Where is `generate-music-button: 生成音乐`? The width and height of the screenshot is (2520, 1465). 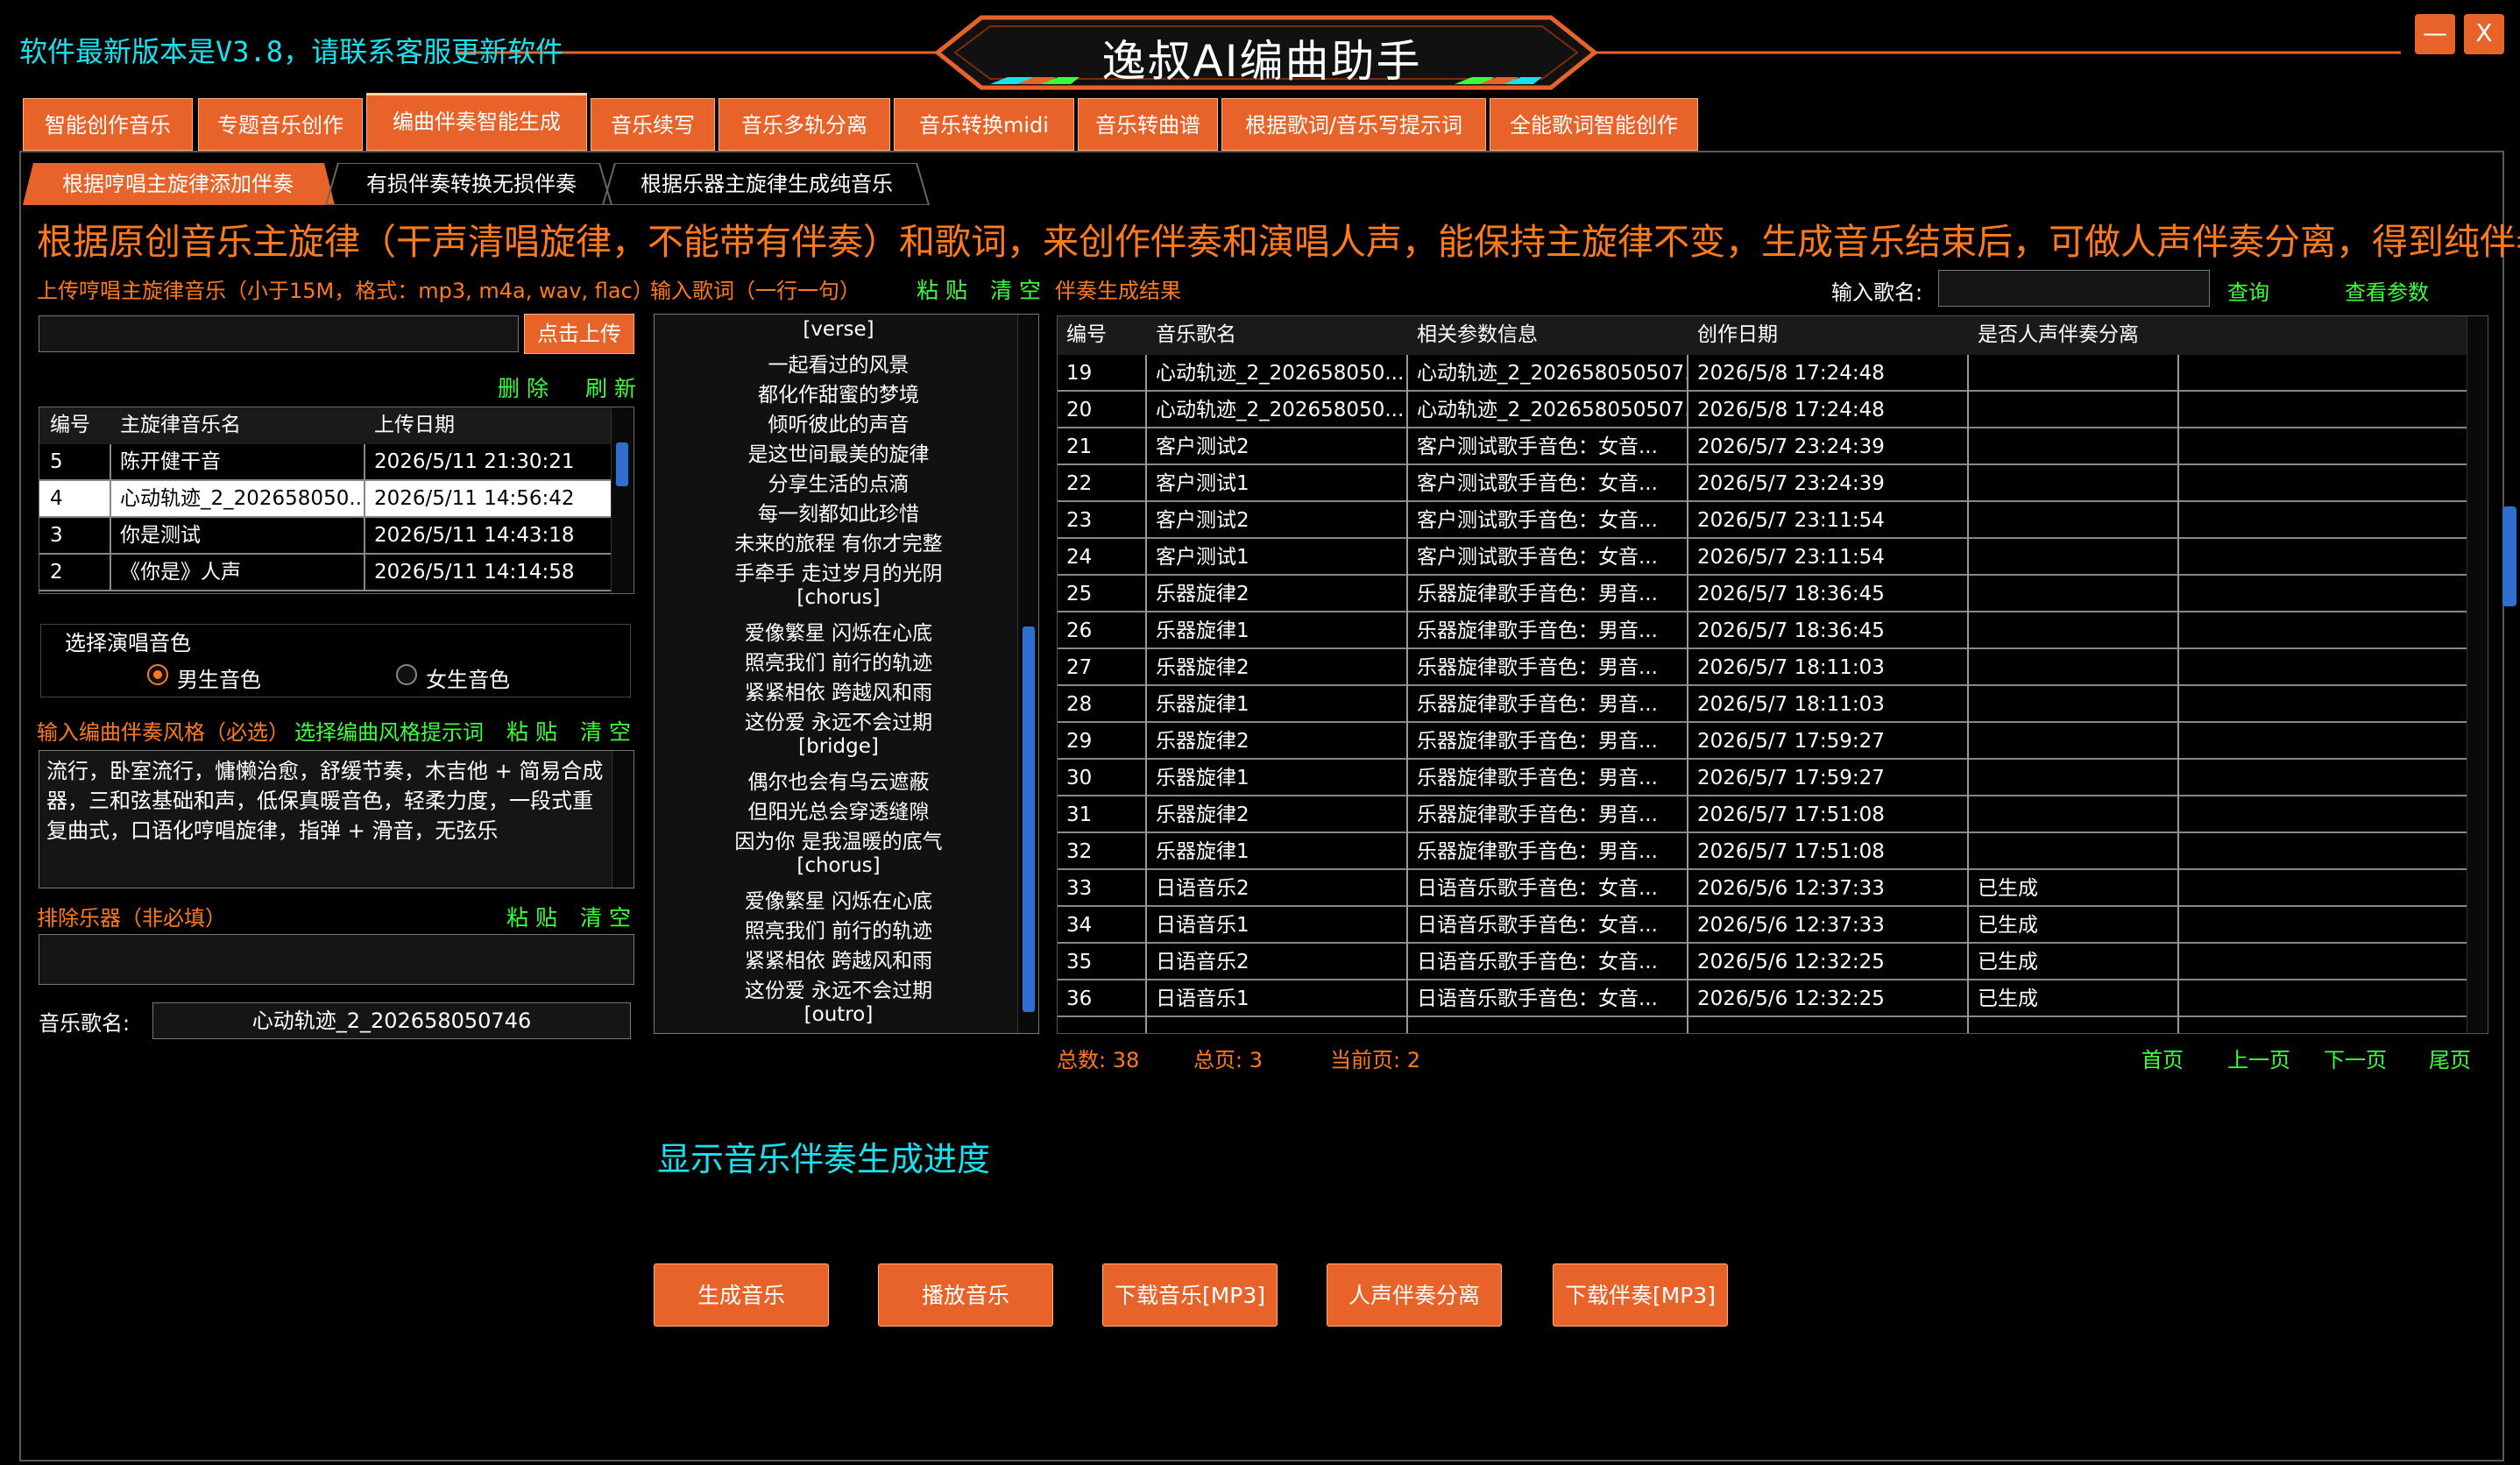
generate-music-button: 生成音乐 is located at coordinates (741, 1295).